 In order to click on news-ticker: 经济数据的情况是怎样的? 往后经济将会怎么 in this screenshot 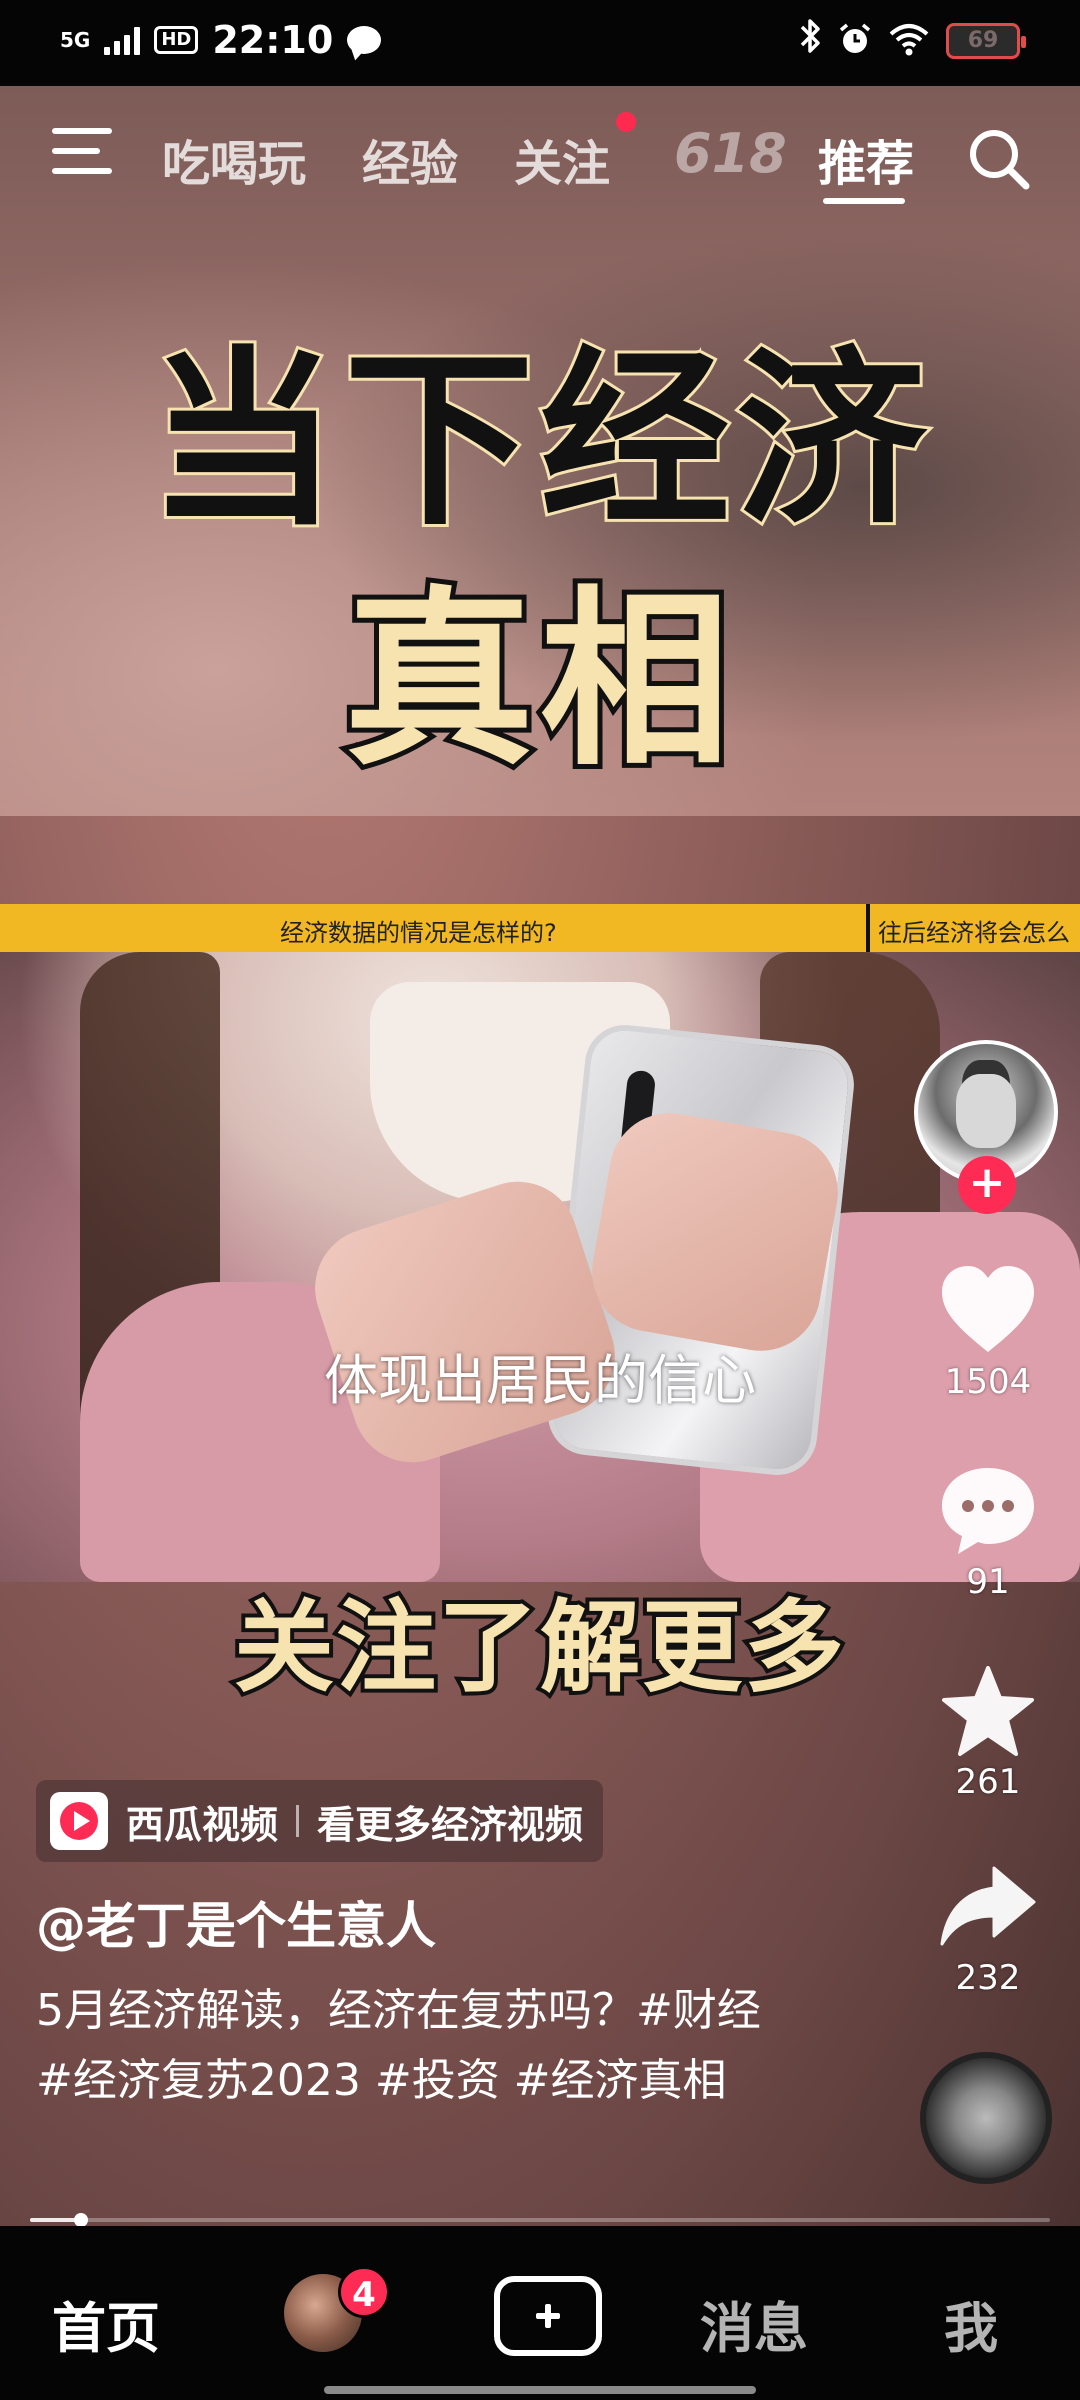, I will do `click(540, 928)`.